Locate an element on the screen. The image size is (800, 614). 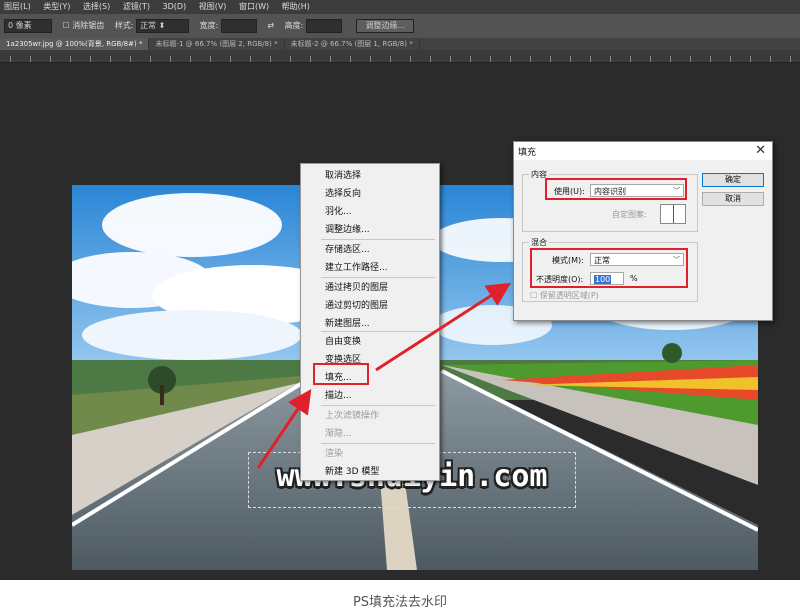
arrow-to-dialog is located at coordinates (443, 327).